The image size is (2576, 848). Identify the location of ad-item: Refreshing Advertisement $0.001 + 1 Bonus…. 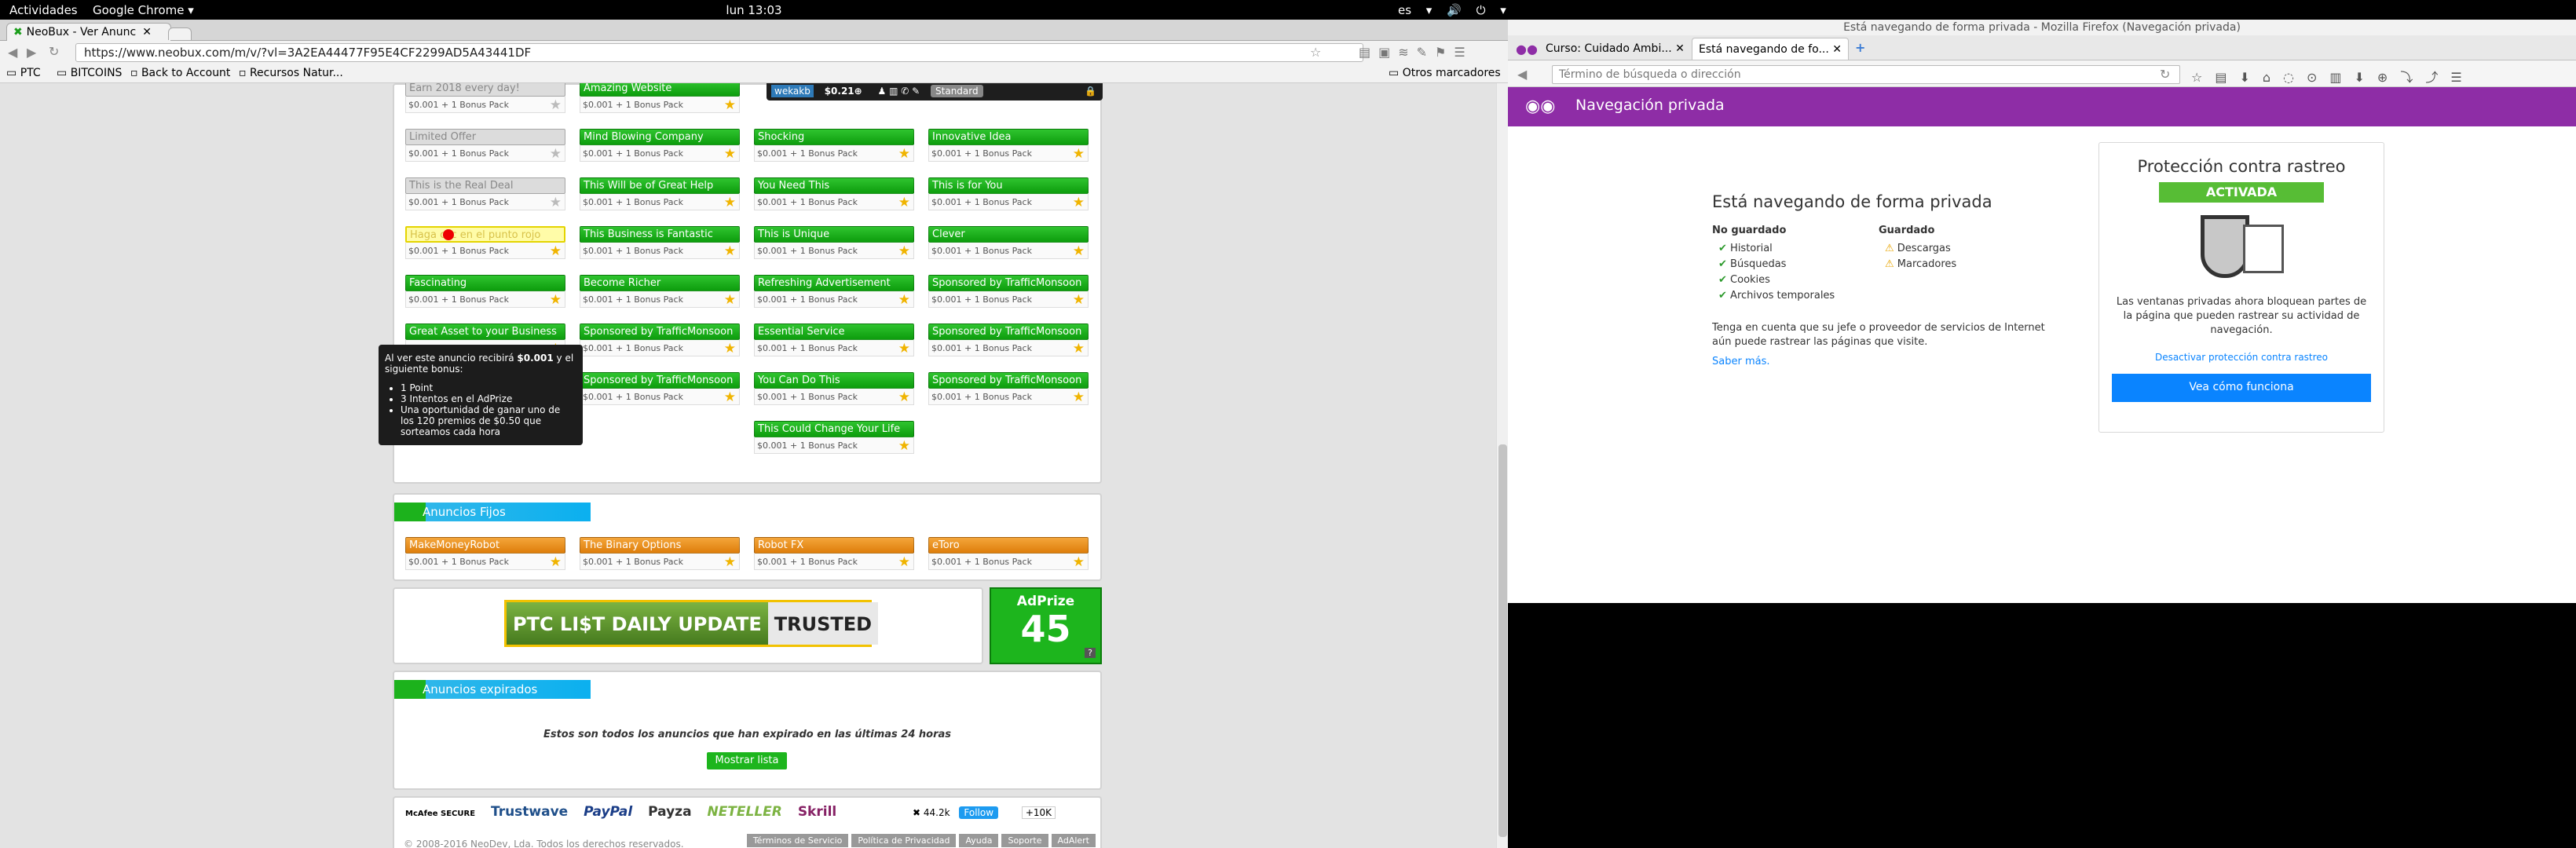
(834, 292).